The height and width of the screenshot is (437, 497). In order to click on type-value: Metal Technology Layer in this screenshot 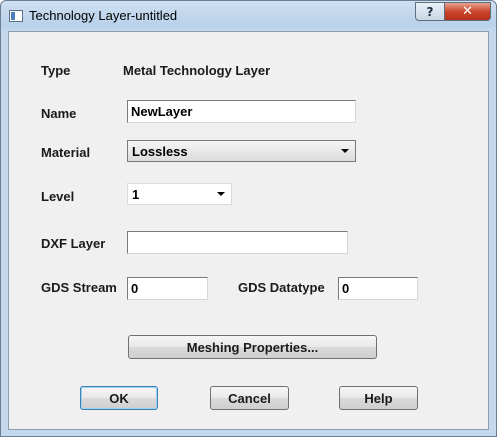, I will do `click(197, 70)`.